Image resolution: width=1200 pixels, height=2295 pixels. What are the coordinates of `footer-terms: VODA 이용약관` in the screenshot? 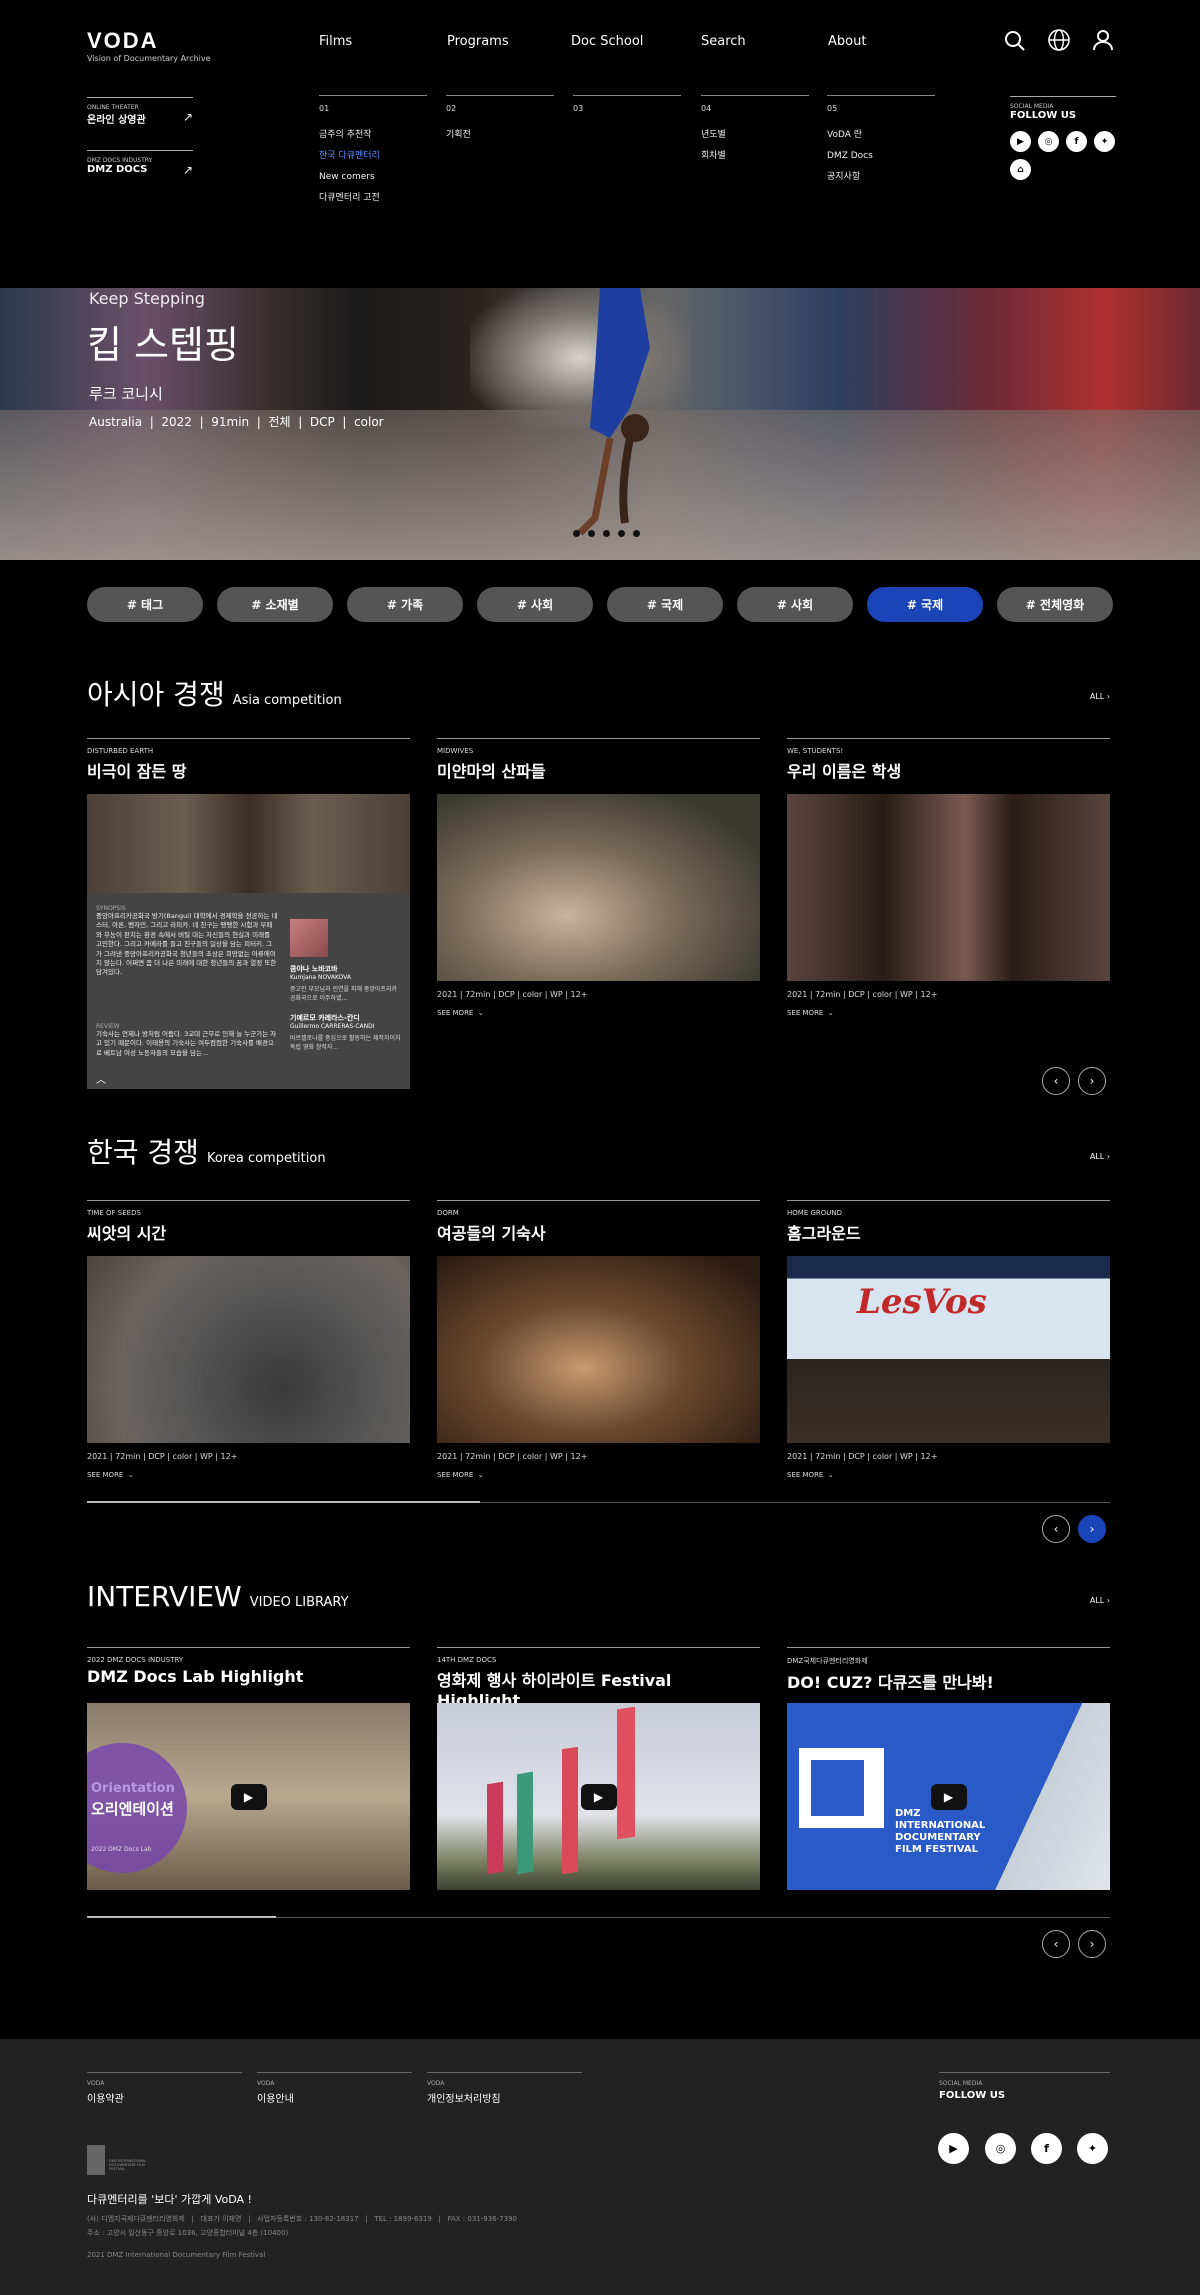 It's located at (164, 2088).